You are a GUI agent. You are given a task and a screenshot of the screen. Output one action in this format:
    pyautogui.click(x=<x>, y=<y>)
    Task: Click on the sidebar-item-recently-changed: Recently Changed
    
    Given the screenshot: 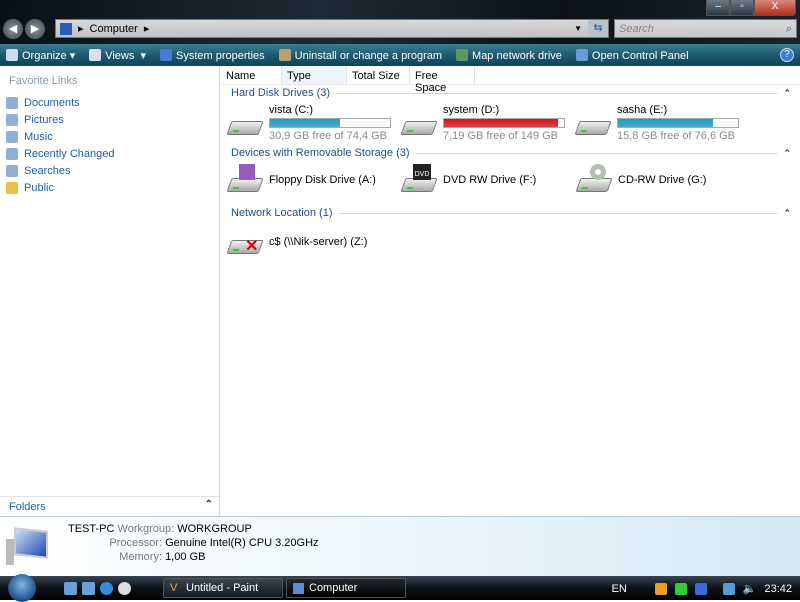 What is the action you would take?
    pyautogui.click(x=109, y=153)
    